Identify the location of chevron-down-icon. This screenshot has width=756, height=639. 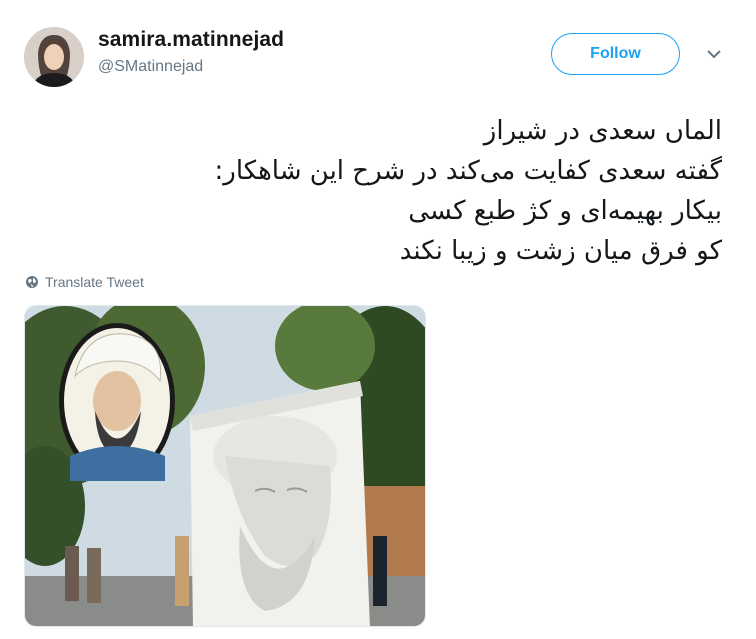
(714, 54).